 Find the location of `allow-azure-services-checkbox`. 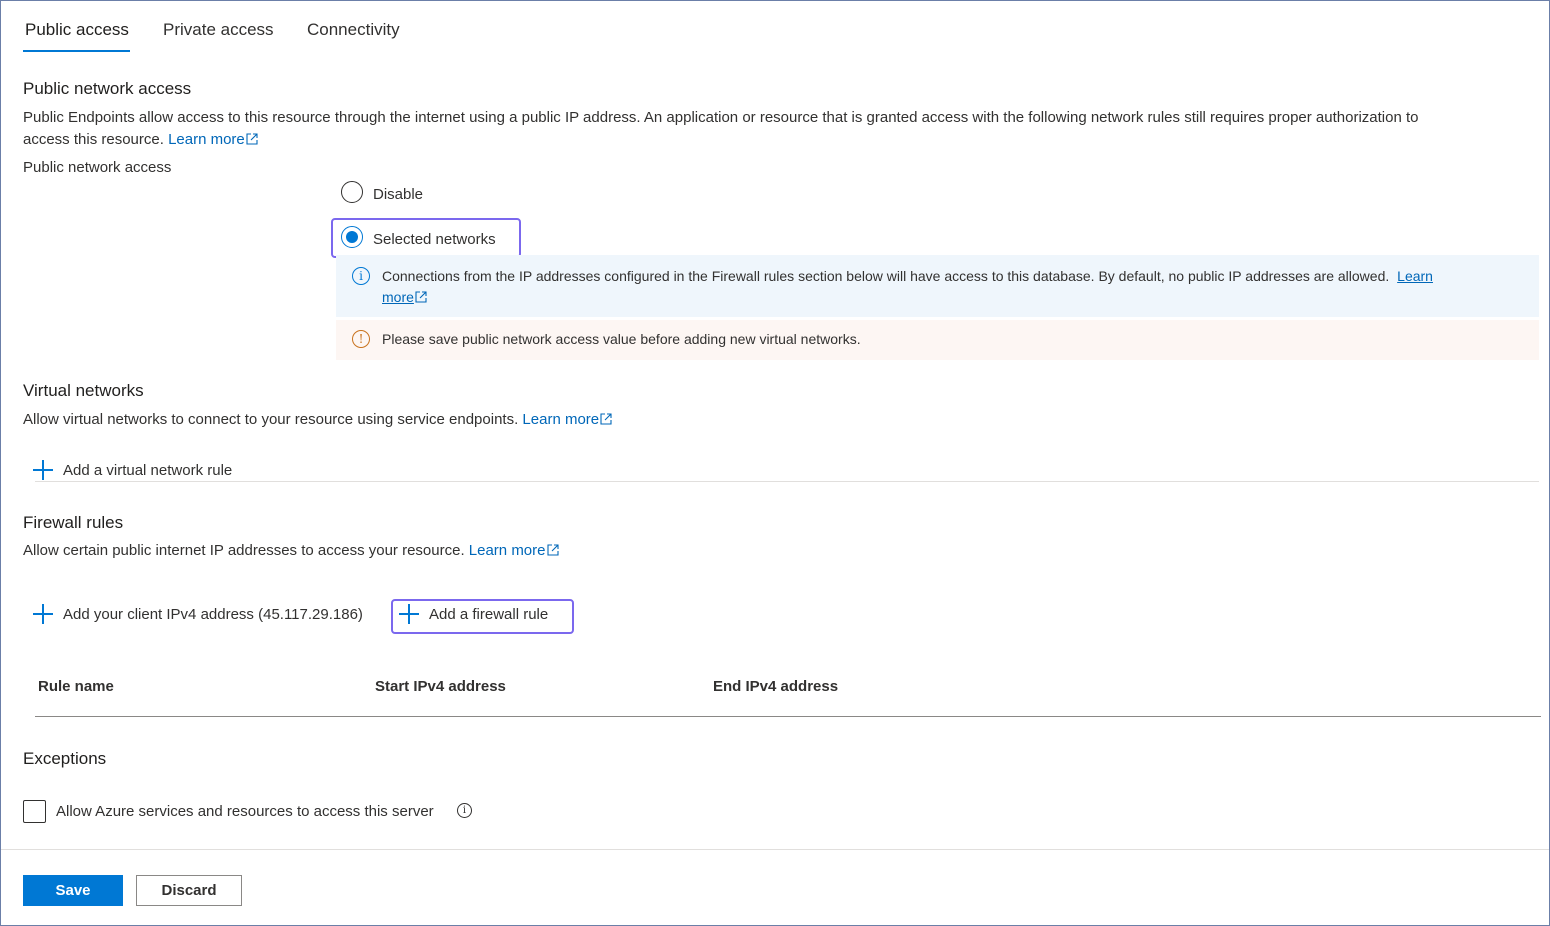

allow-azure-services-checkbox is located at coordinates (34, 811).